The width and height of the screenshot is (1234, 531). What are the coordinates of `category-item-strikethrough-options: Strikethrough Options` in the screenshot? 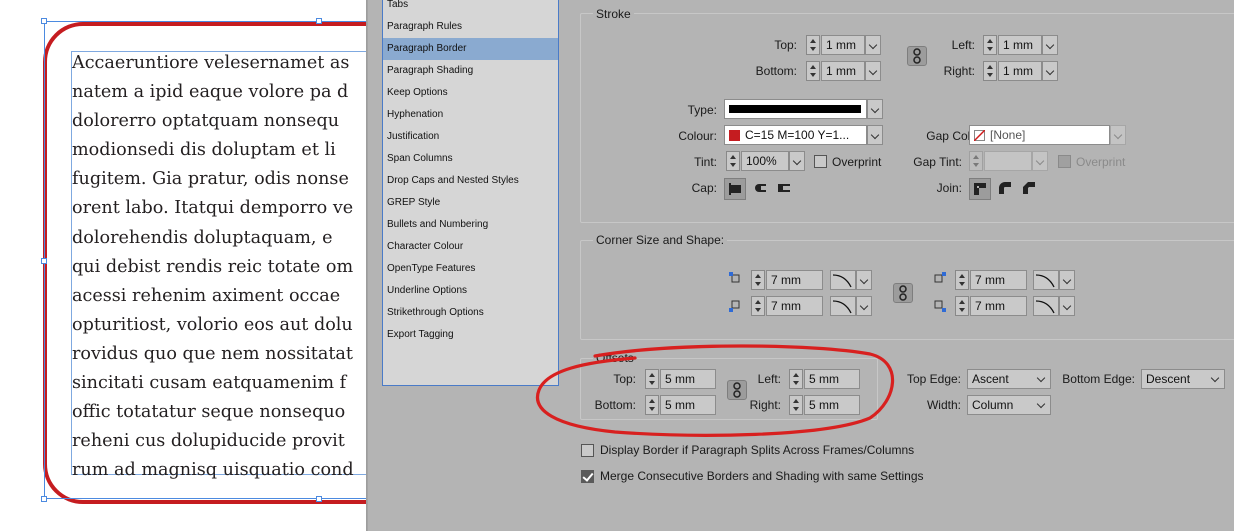 It's located at (470, 313).